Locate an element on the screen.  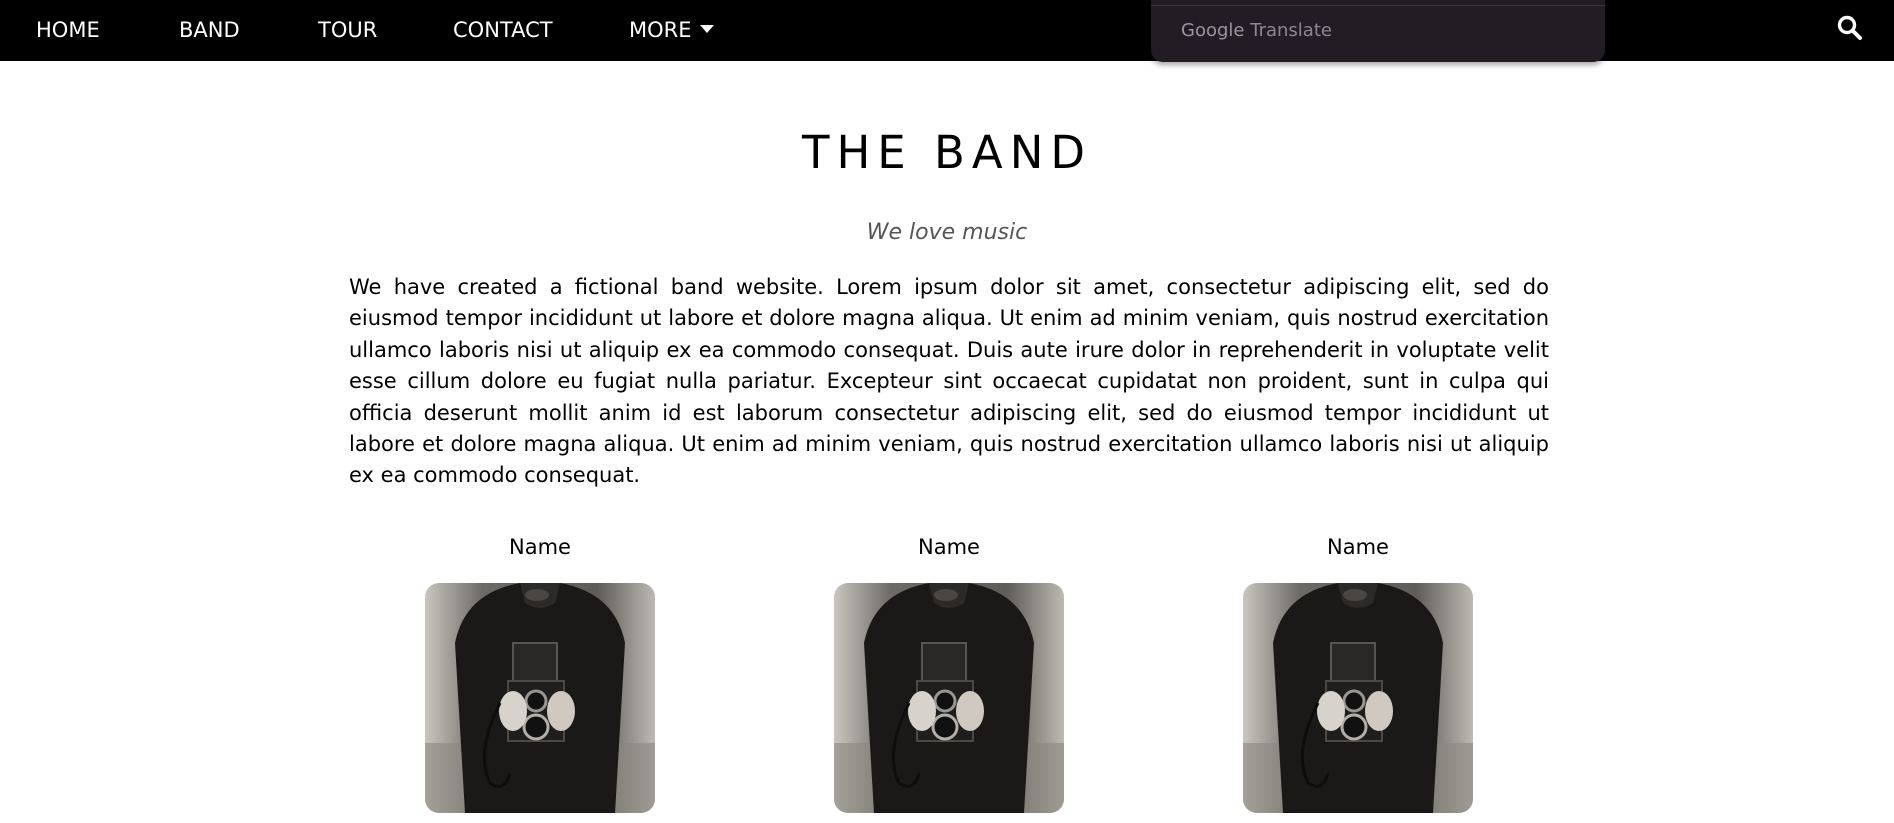
search-button is located at coordinates (1850, 28).